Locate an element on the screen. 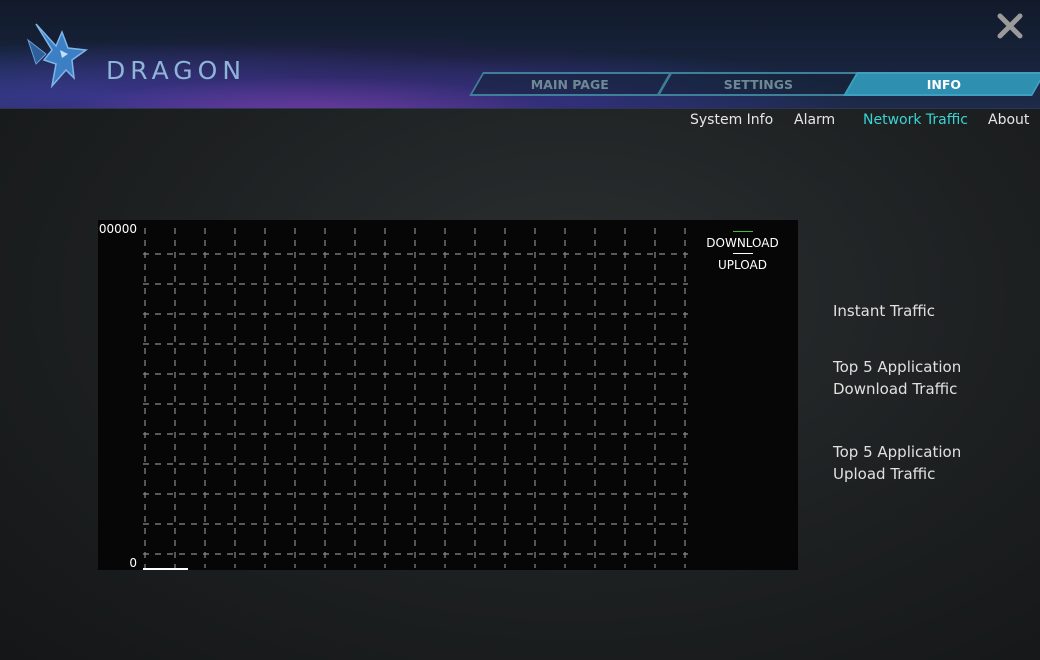 Image resolution: width=1040 pixels, height=660 pixels. top5-download-link: Top 5 Application Download Traffic is located at coordinates (897, 378).